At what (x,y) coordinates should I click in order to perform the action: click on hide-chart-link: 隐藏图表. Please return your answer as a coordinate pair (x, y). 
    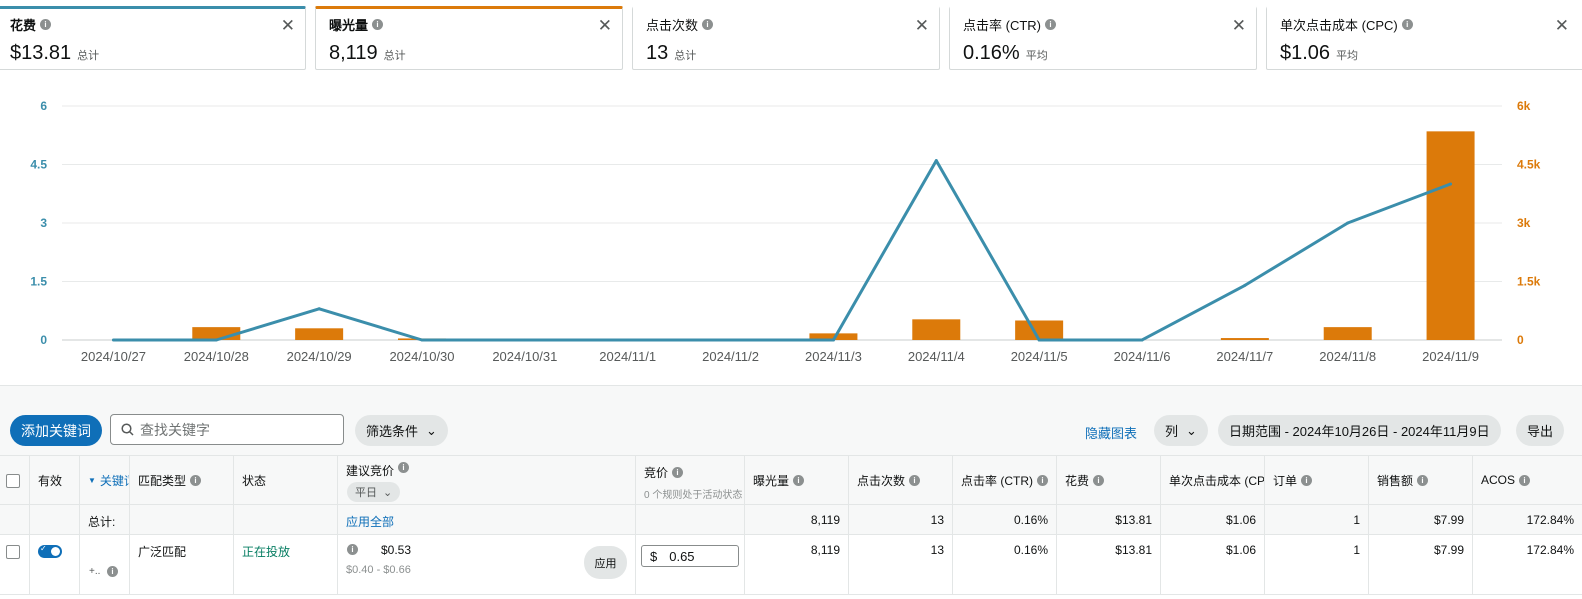
    Looking at the image, I should click on (1111, 432).